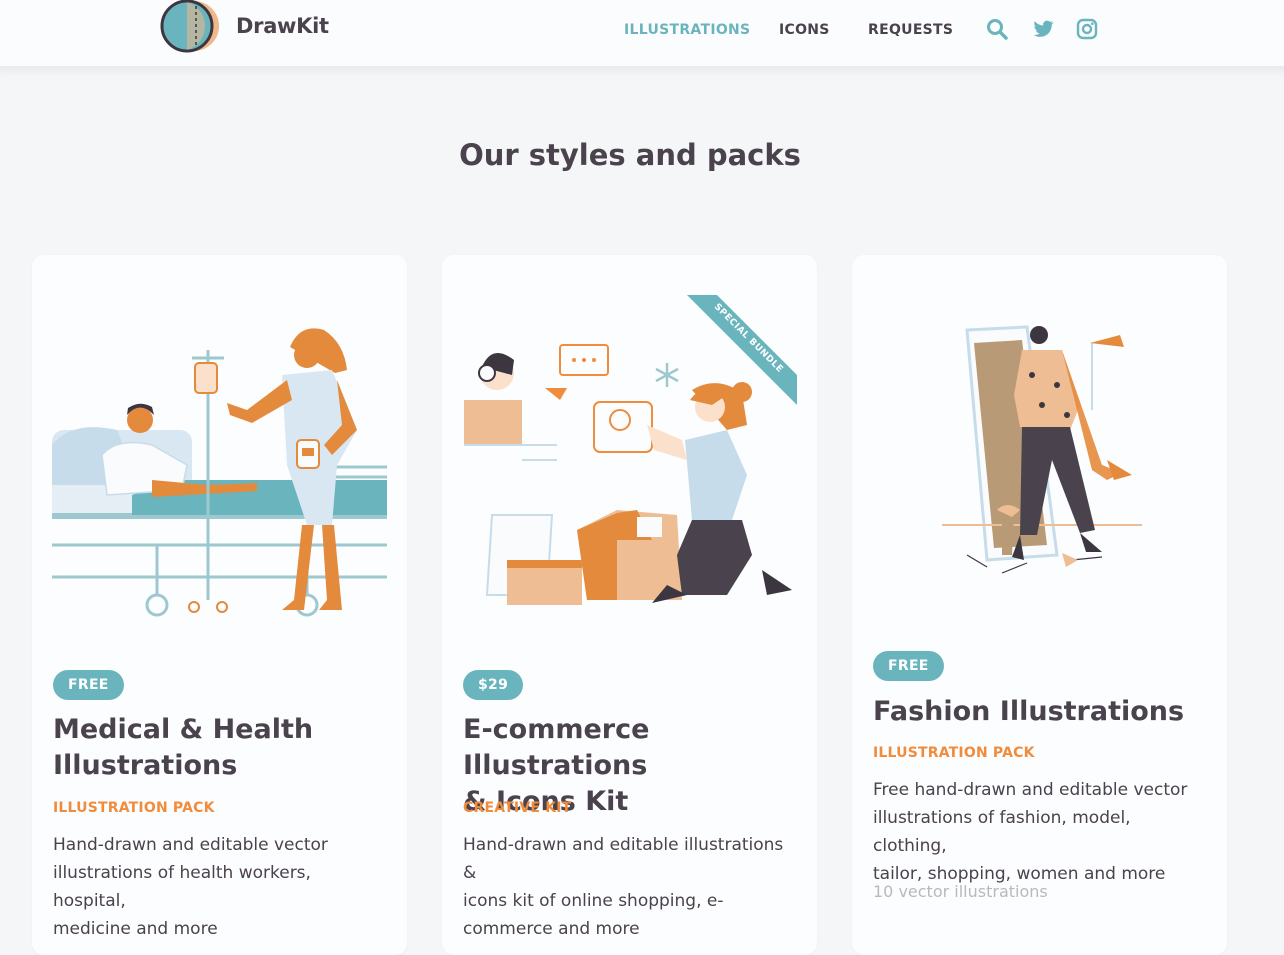 This screenshot has width=1284, height=955. I want to click on header-shadow, so click(642, 72).